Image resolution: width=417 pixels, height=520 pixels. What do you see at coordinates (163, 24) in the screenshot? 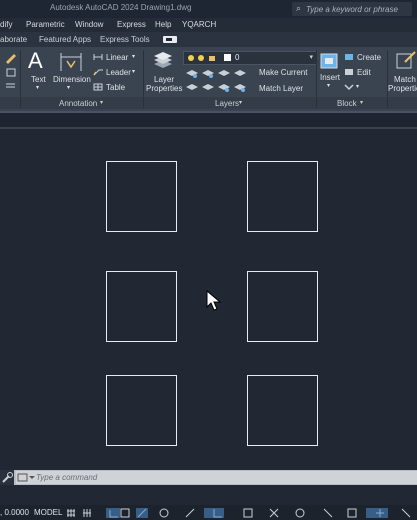
I see `menu-help: Help` at bounding box center [163, 24].